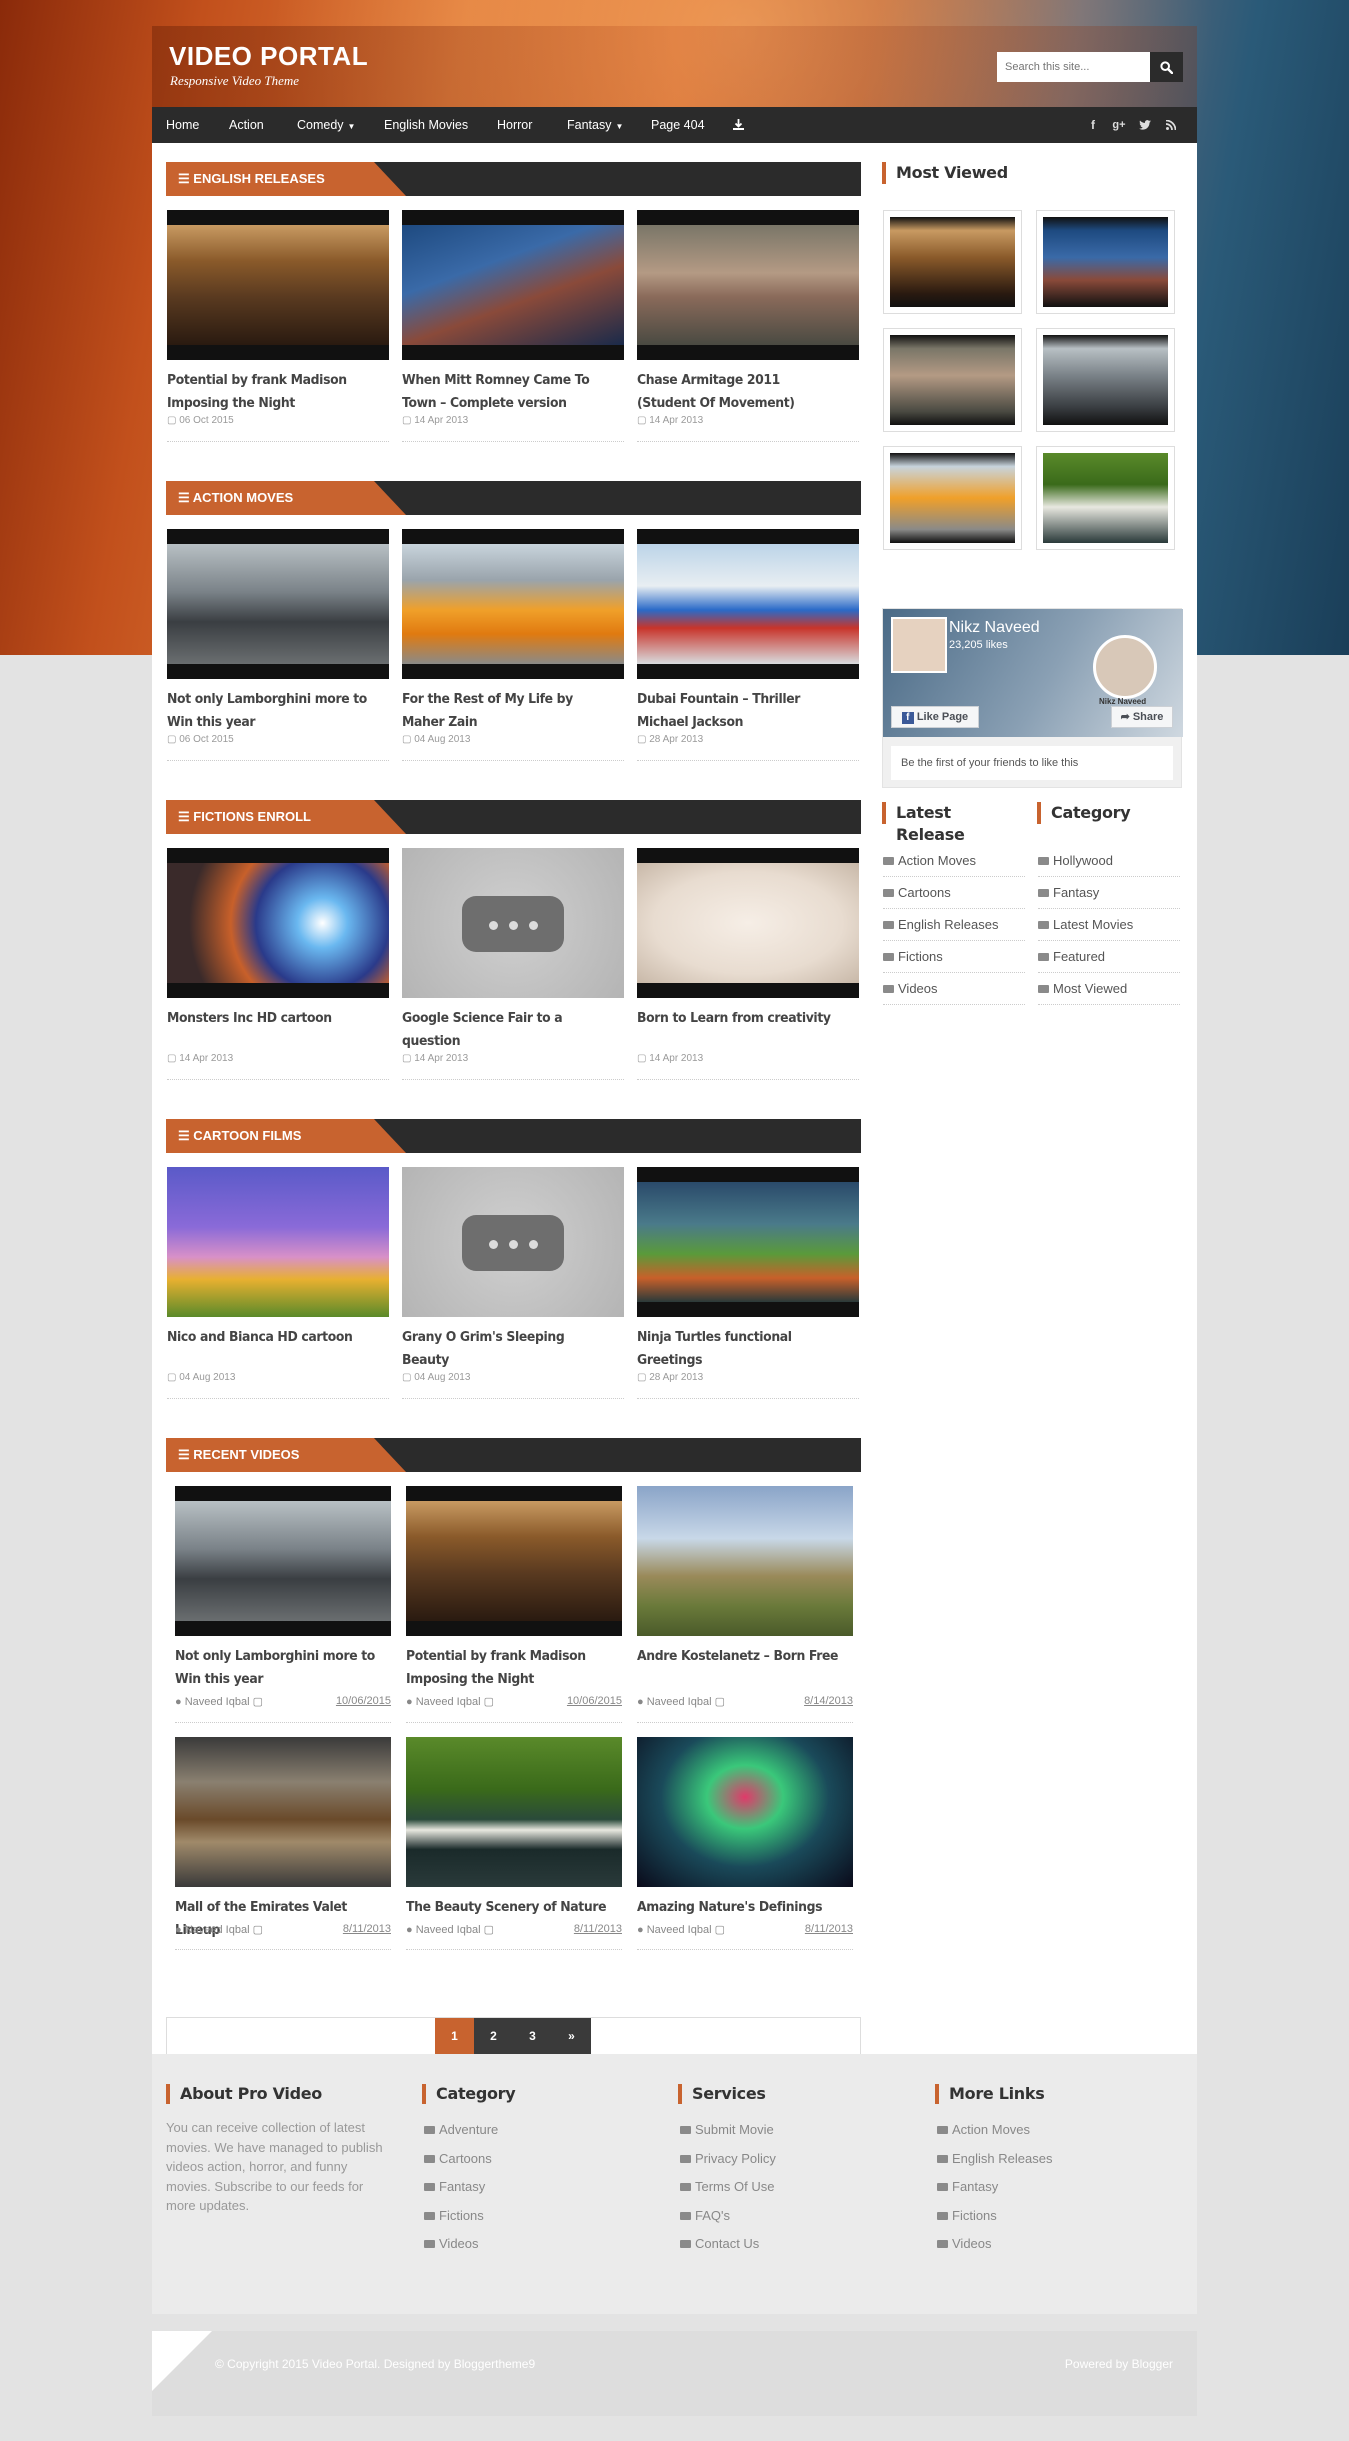 The height and width of the screenshot is (2441, 1349). What do you see at coordinates (954, 957) in the screenshot?
I see `list-item: Fictions` at bounding box center [954, 957].